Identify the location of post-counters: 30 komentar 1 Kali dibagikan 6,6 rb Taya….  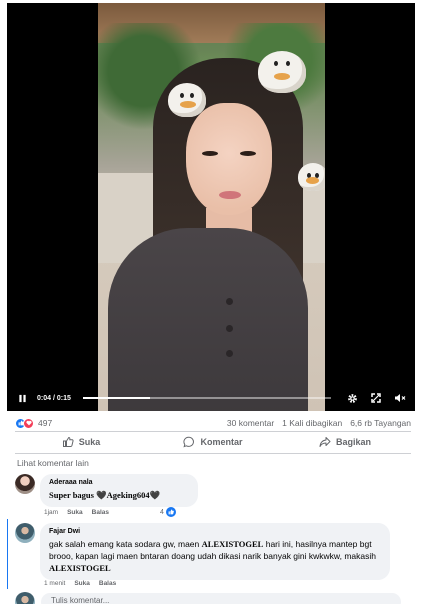
(319, 423).